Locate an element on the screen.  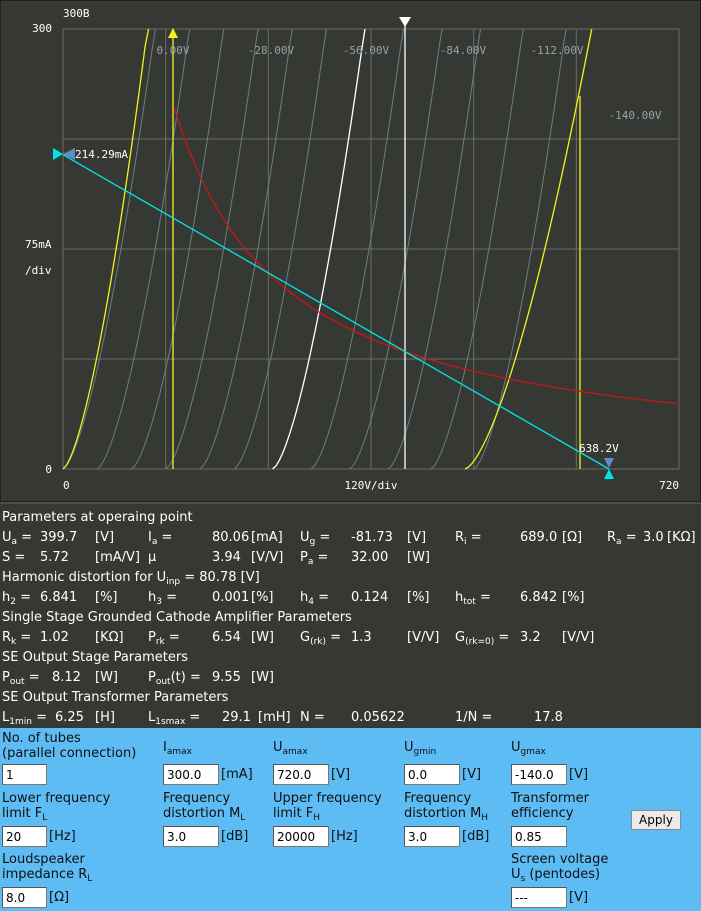
poutt-unit: [W] is located at coordinates (262, 677).